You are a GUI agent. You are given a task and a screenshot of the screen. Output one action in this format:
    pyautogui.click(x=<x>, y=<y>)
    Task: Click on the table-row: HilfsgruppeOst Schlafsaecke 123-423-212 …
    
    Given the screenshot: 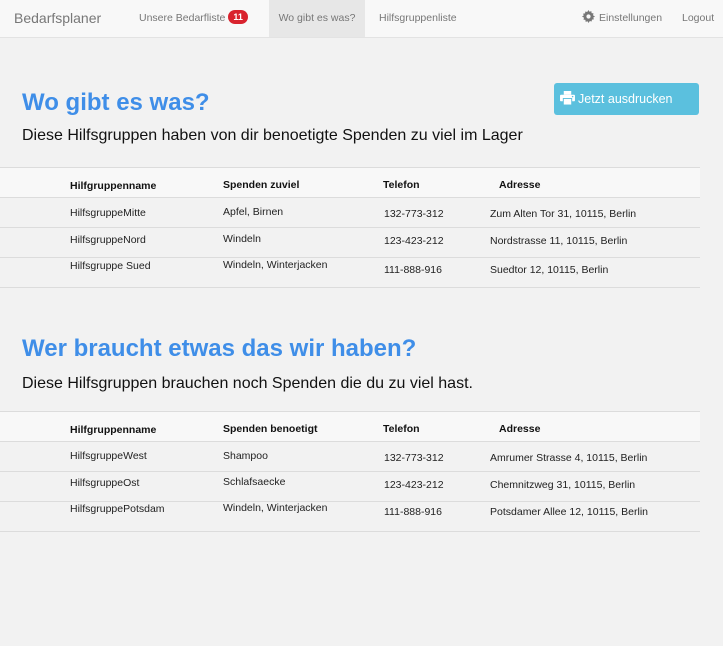 What is the action you would take?
    pyautogui.click(x=350, y=487)
    